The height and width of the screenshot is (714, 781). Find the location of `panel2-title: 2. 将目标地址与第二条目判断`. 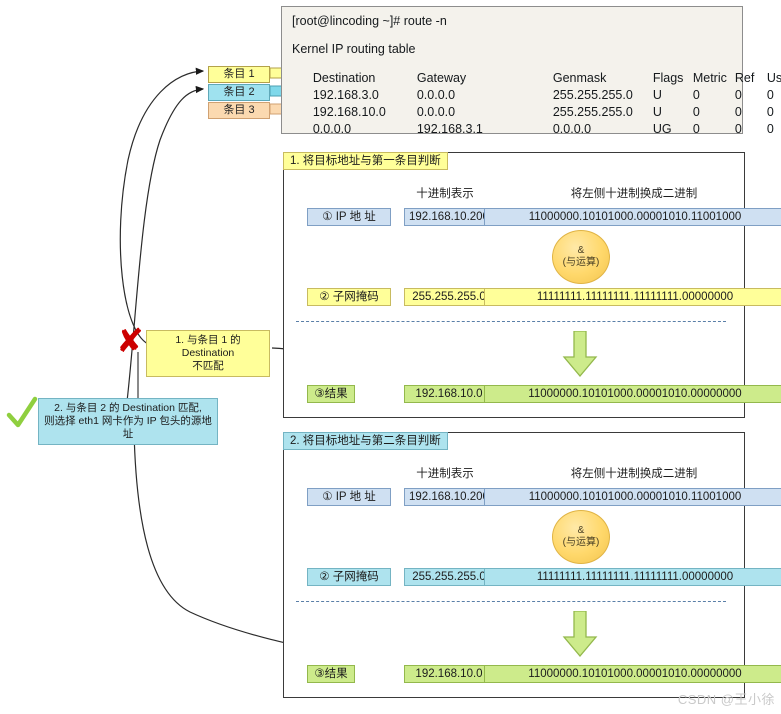

panel2-title: 2. 将目标地址与第二条目判断 is located at coordinates (365, 441).